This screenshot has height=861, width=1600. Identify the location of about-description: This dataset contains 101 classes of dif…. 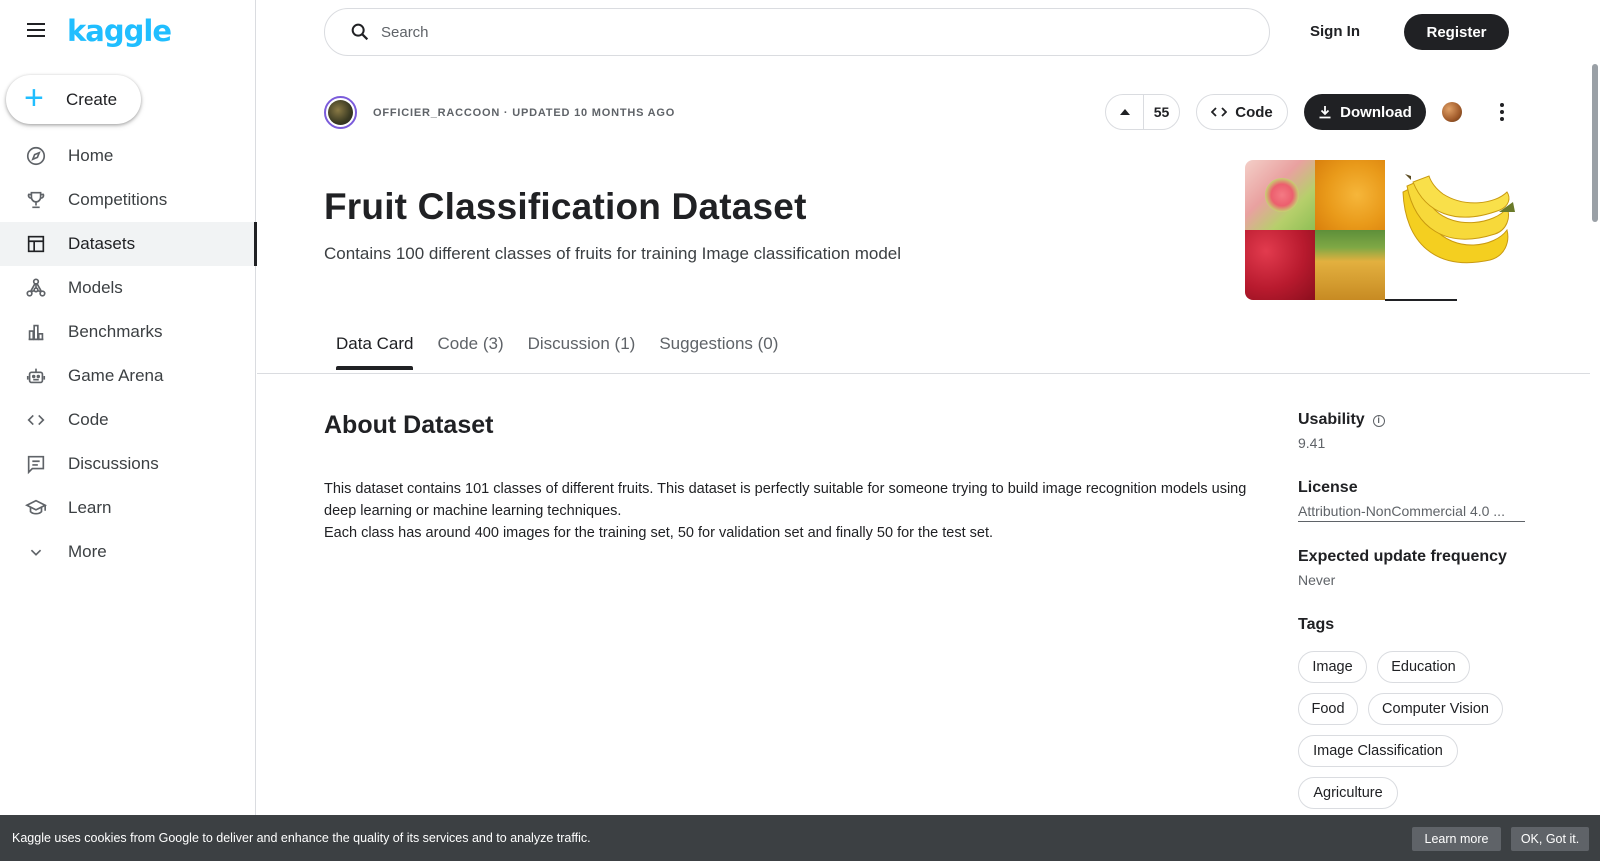
(789, 511).